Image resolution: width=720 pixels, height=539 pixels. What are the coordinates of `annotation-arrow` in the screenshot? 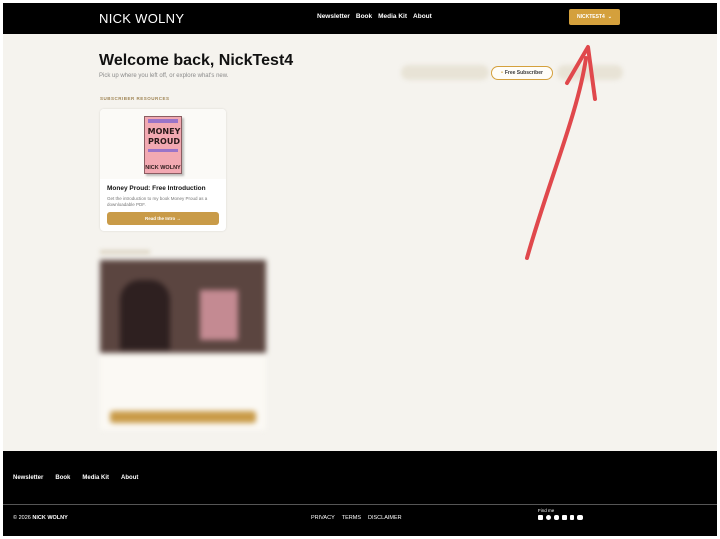 It's located at (561, 152).